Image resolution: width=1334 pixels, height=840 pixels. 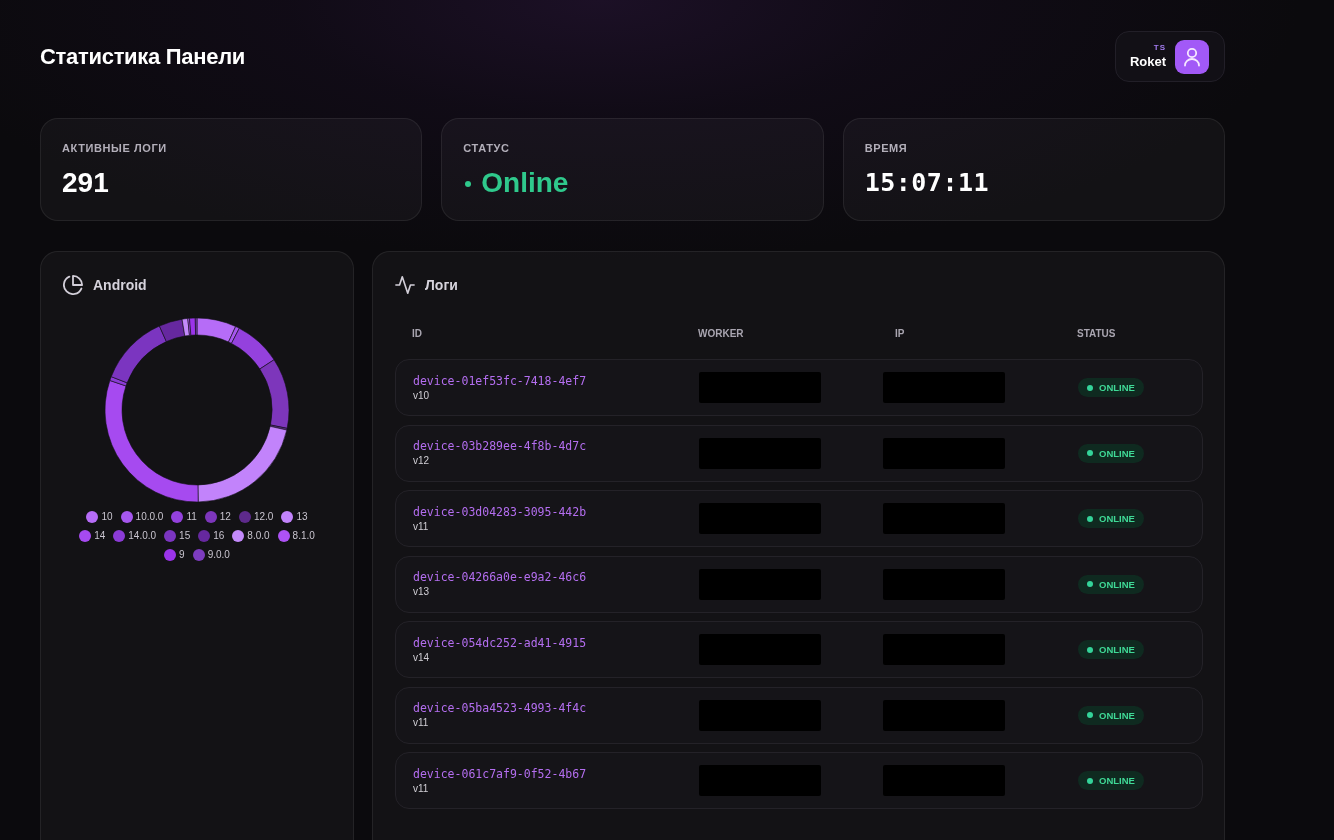 What do you see at coordinates (500, 708) in the screenshot?
I see `device-id: device-05ba4523-4993-4f4c` at bounding box center [500, 708].